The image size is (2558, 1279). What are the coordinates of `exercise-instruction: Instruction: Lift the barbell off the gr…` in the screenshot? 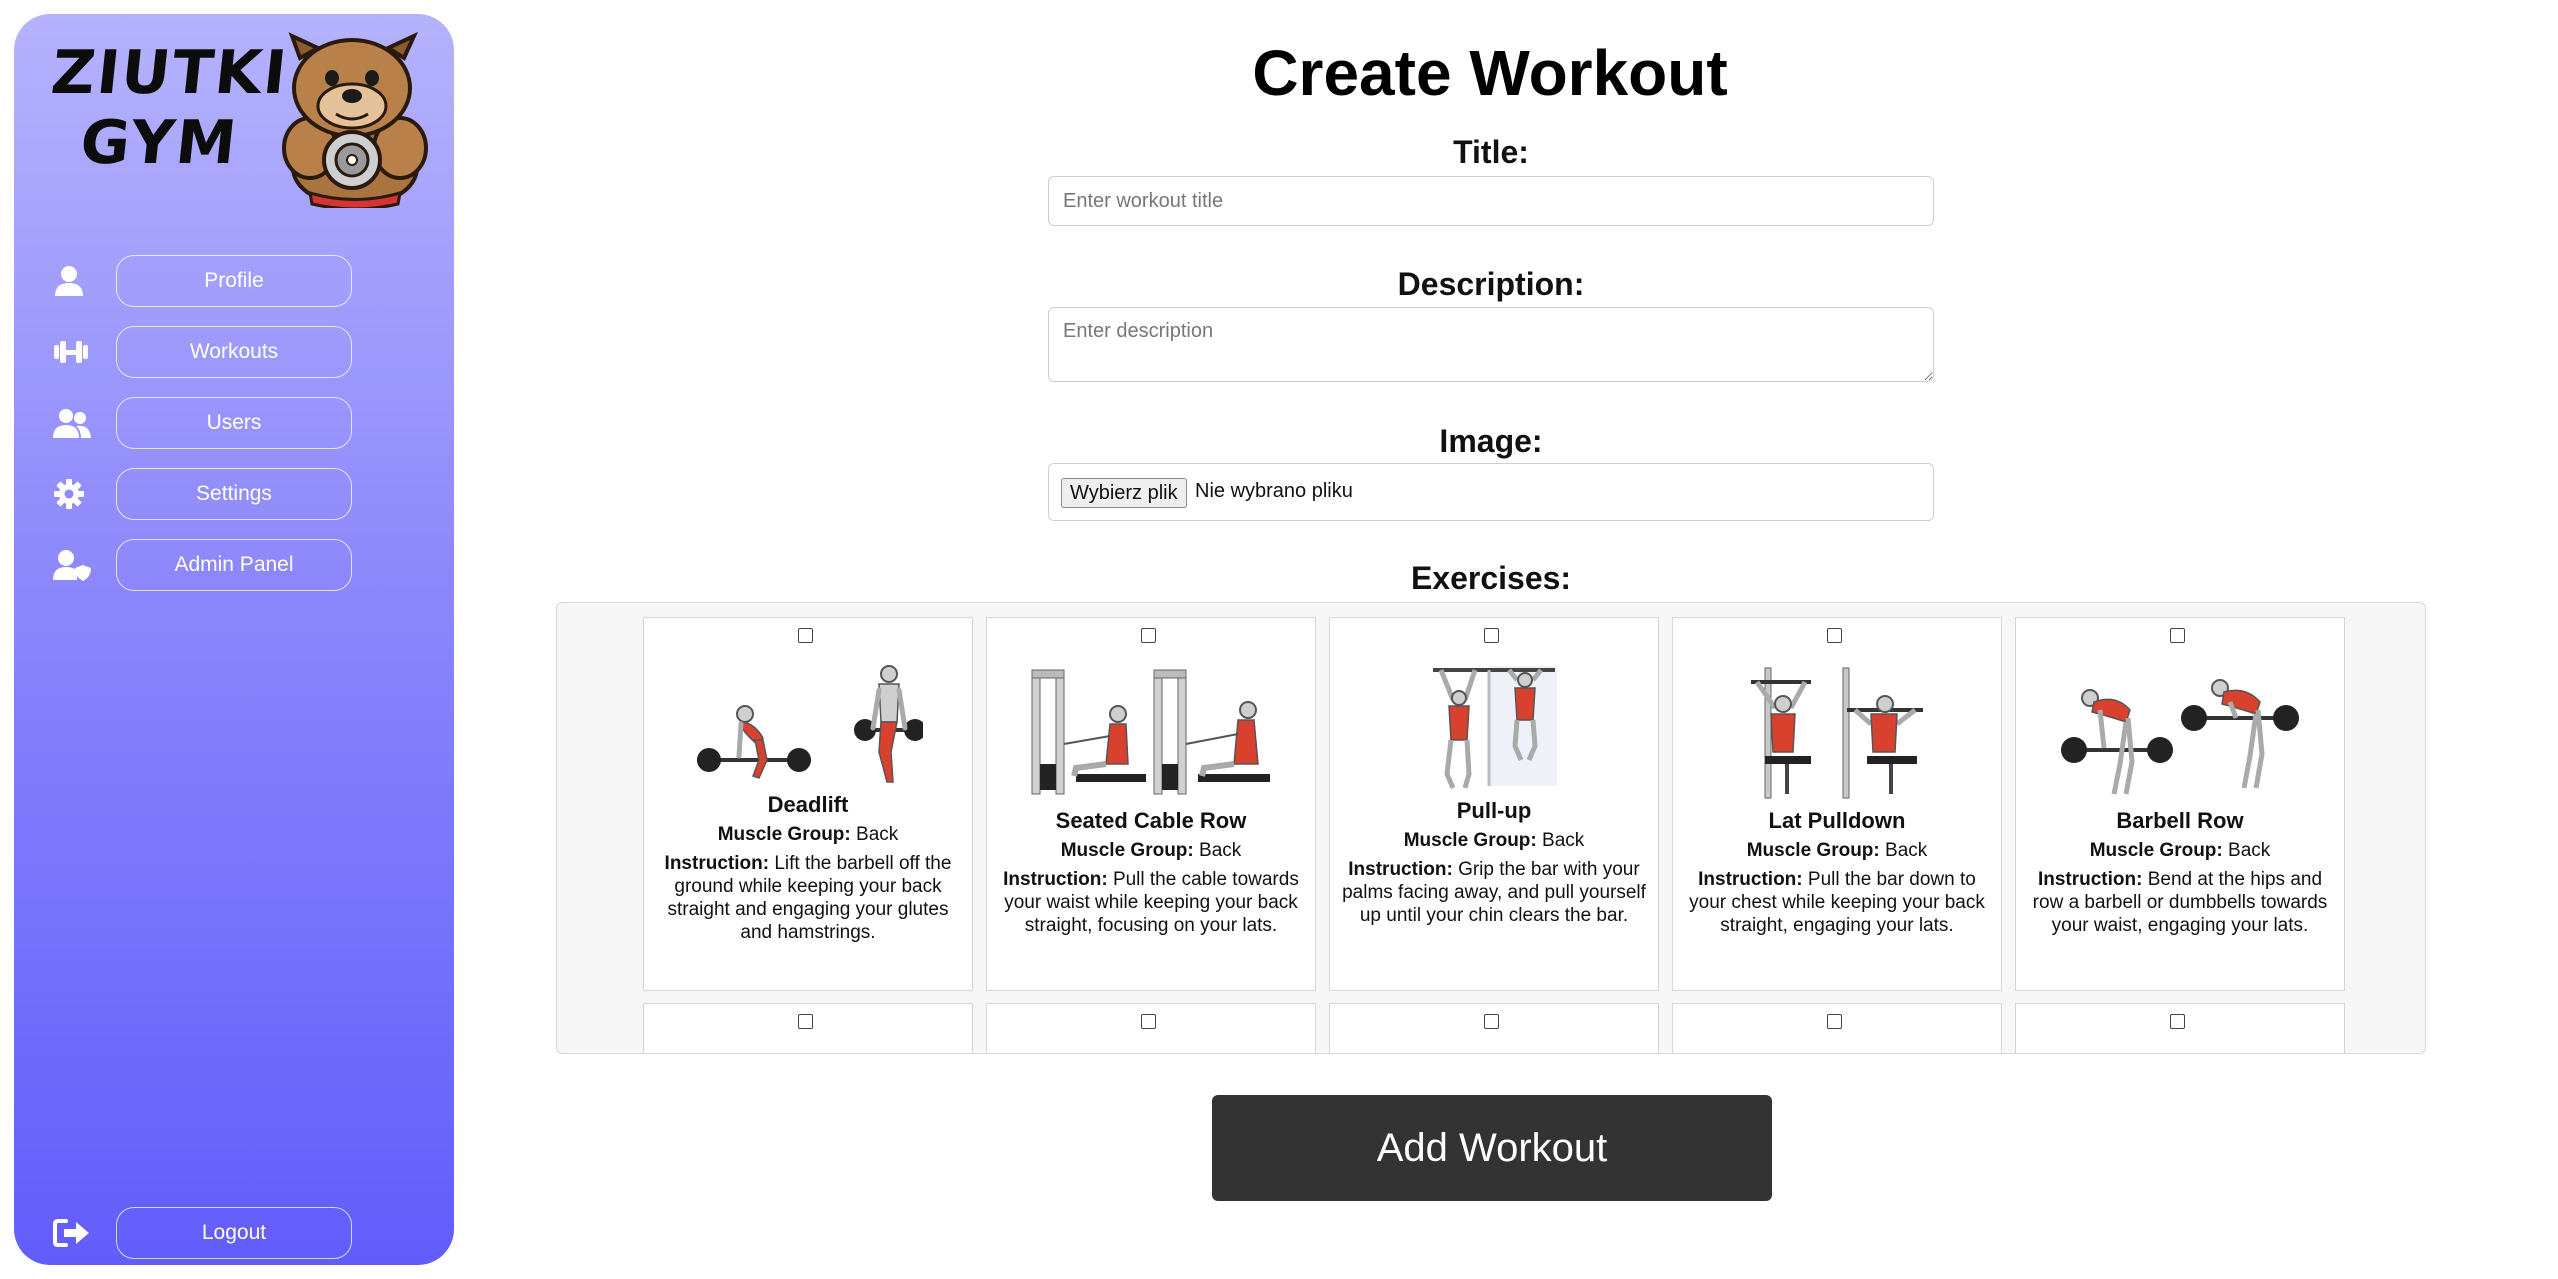 It's located at (808, 898).